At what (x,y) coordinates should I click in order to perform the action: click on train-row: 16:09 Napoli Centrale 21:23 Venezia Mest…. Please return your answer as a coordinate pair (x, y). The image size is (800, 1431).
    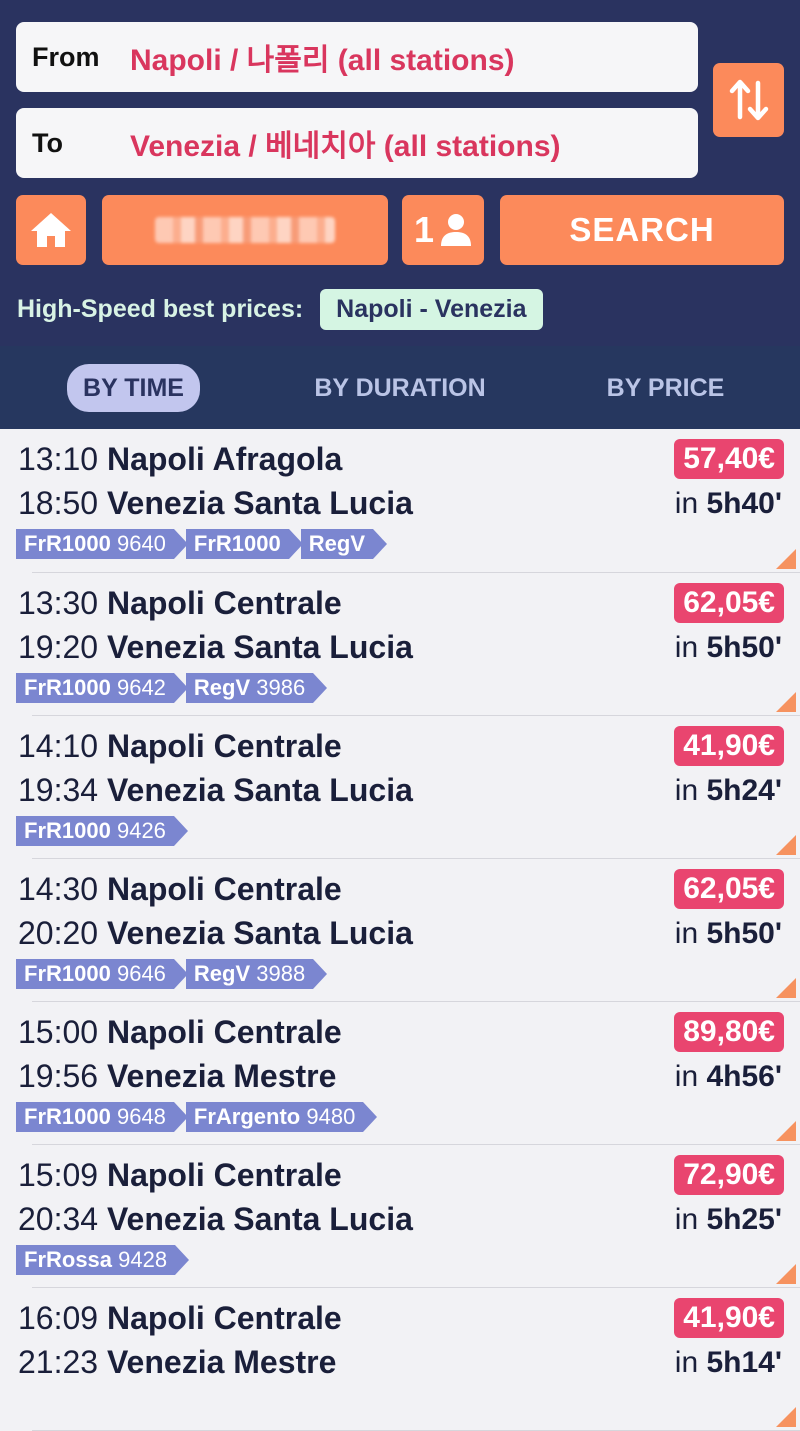
    Looking at the image, I should click on (409, 1359).